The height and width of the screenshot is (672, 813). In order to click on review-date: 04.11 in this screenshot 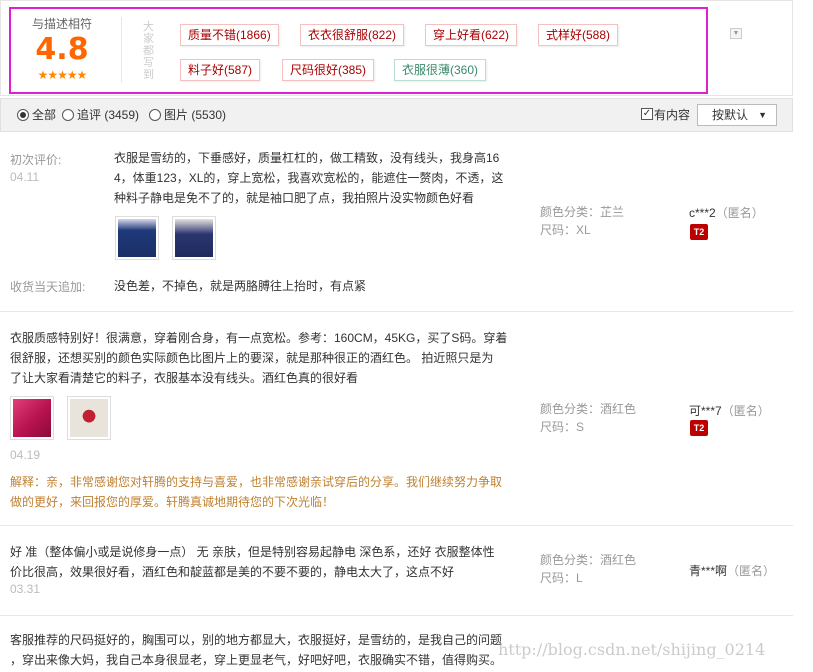, I will do `click(25, 177)`.